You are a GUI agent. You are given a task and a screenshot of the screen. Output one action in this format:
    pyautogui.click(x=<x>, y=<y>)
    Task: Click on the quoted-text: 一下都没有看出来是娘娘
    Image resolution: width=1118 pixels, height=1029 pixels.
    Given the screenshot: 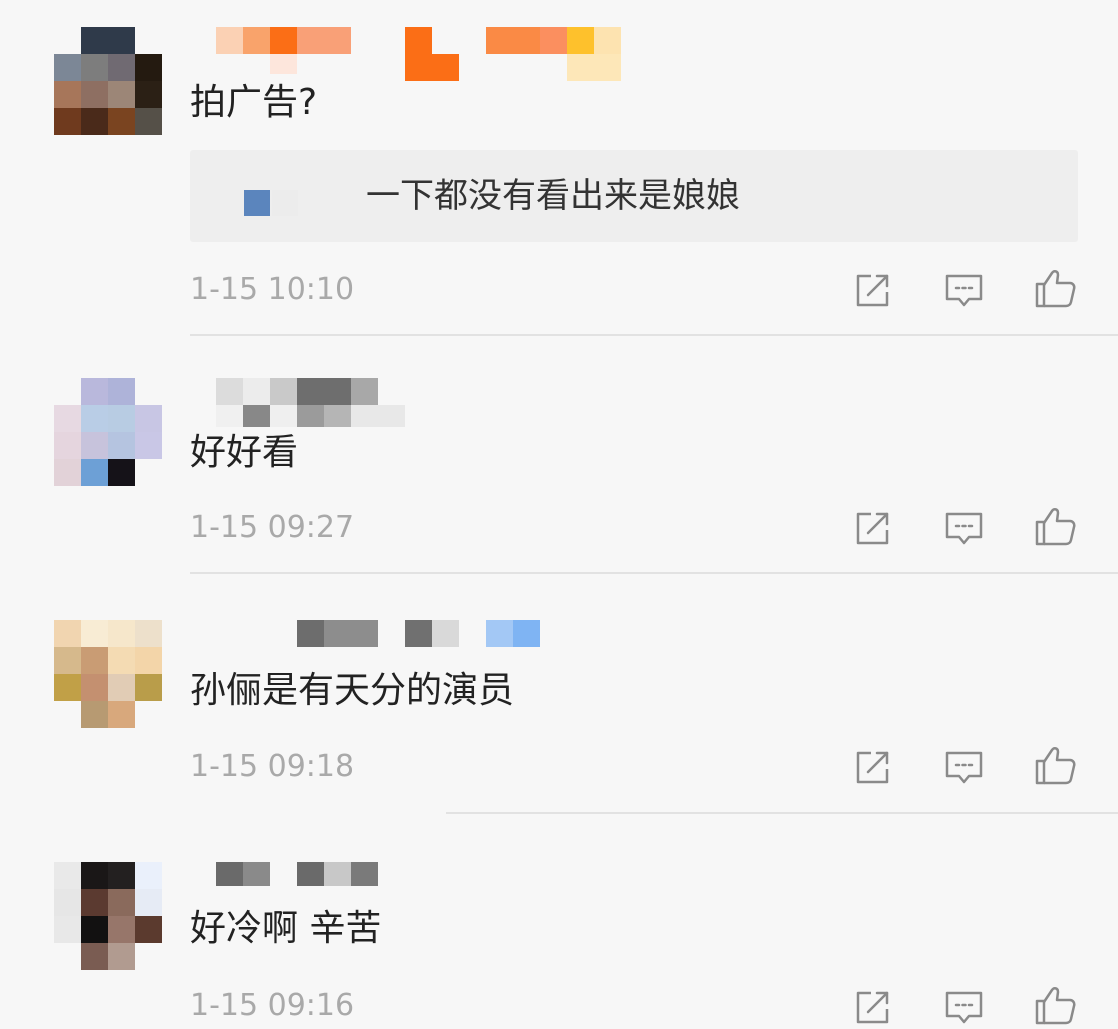 What is the action you would take?
    pyautogui.click(x=553, y=196)
    